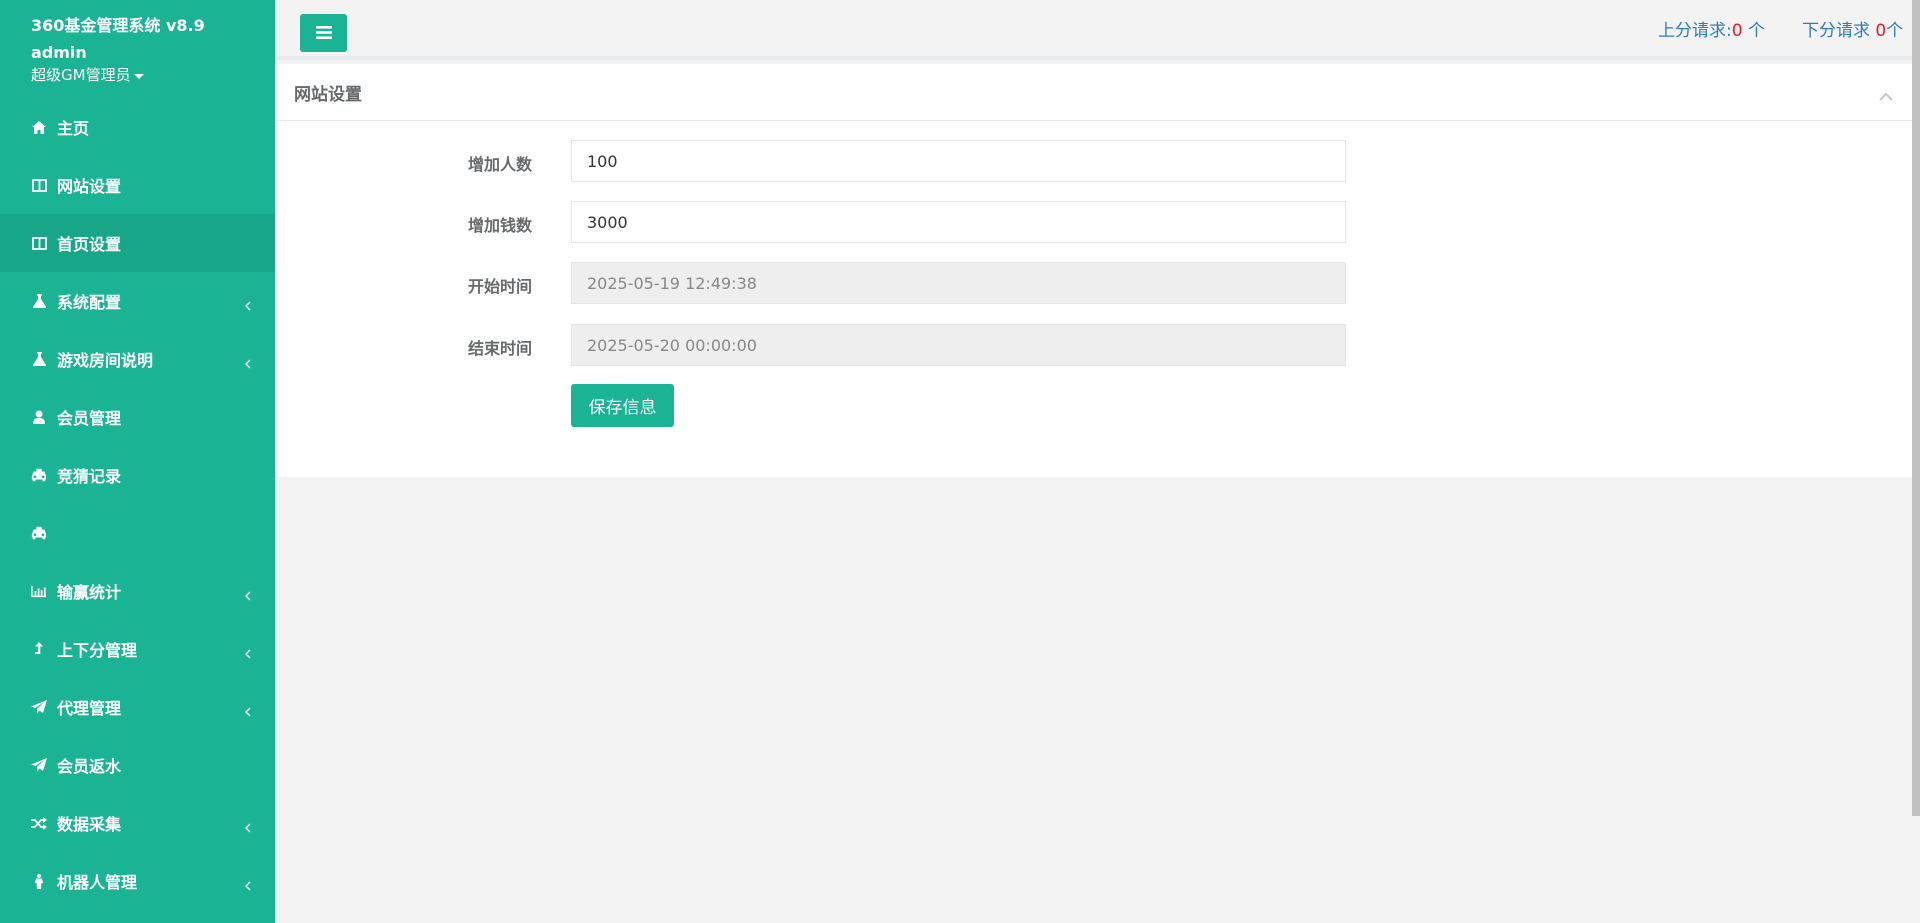  Describe the element at coordinates (958, 283) in the screenshot. I see `start-time-input` at that location.